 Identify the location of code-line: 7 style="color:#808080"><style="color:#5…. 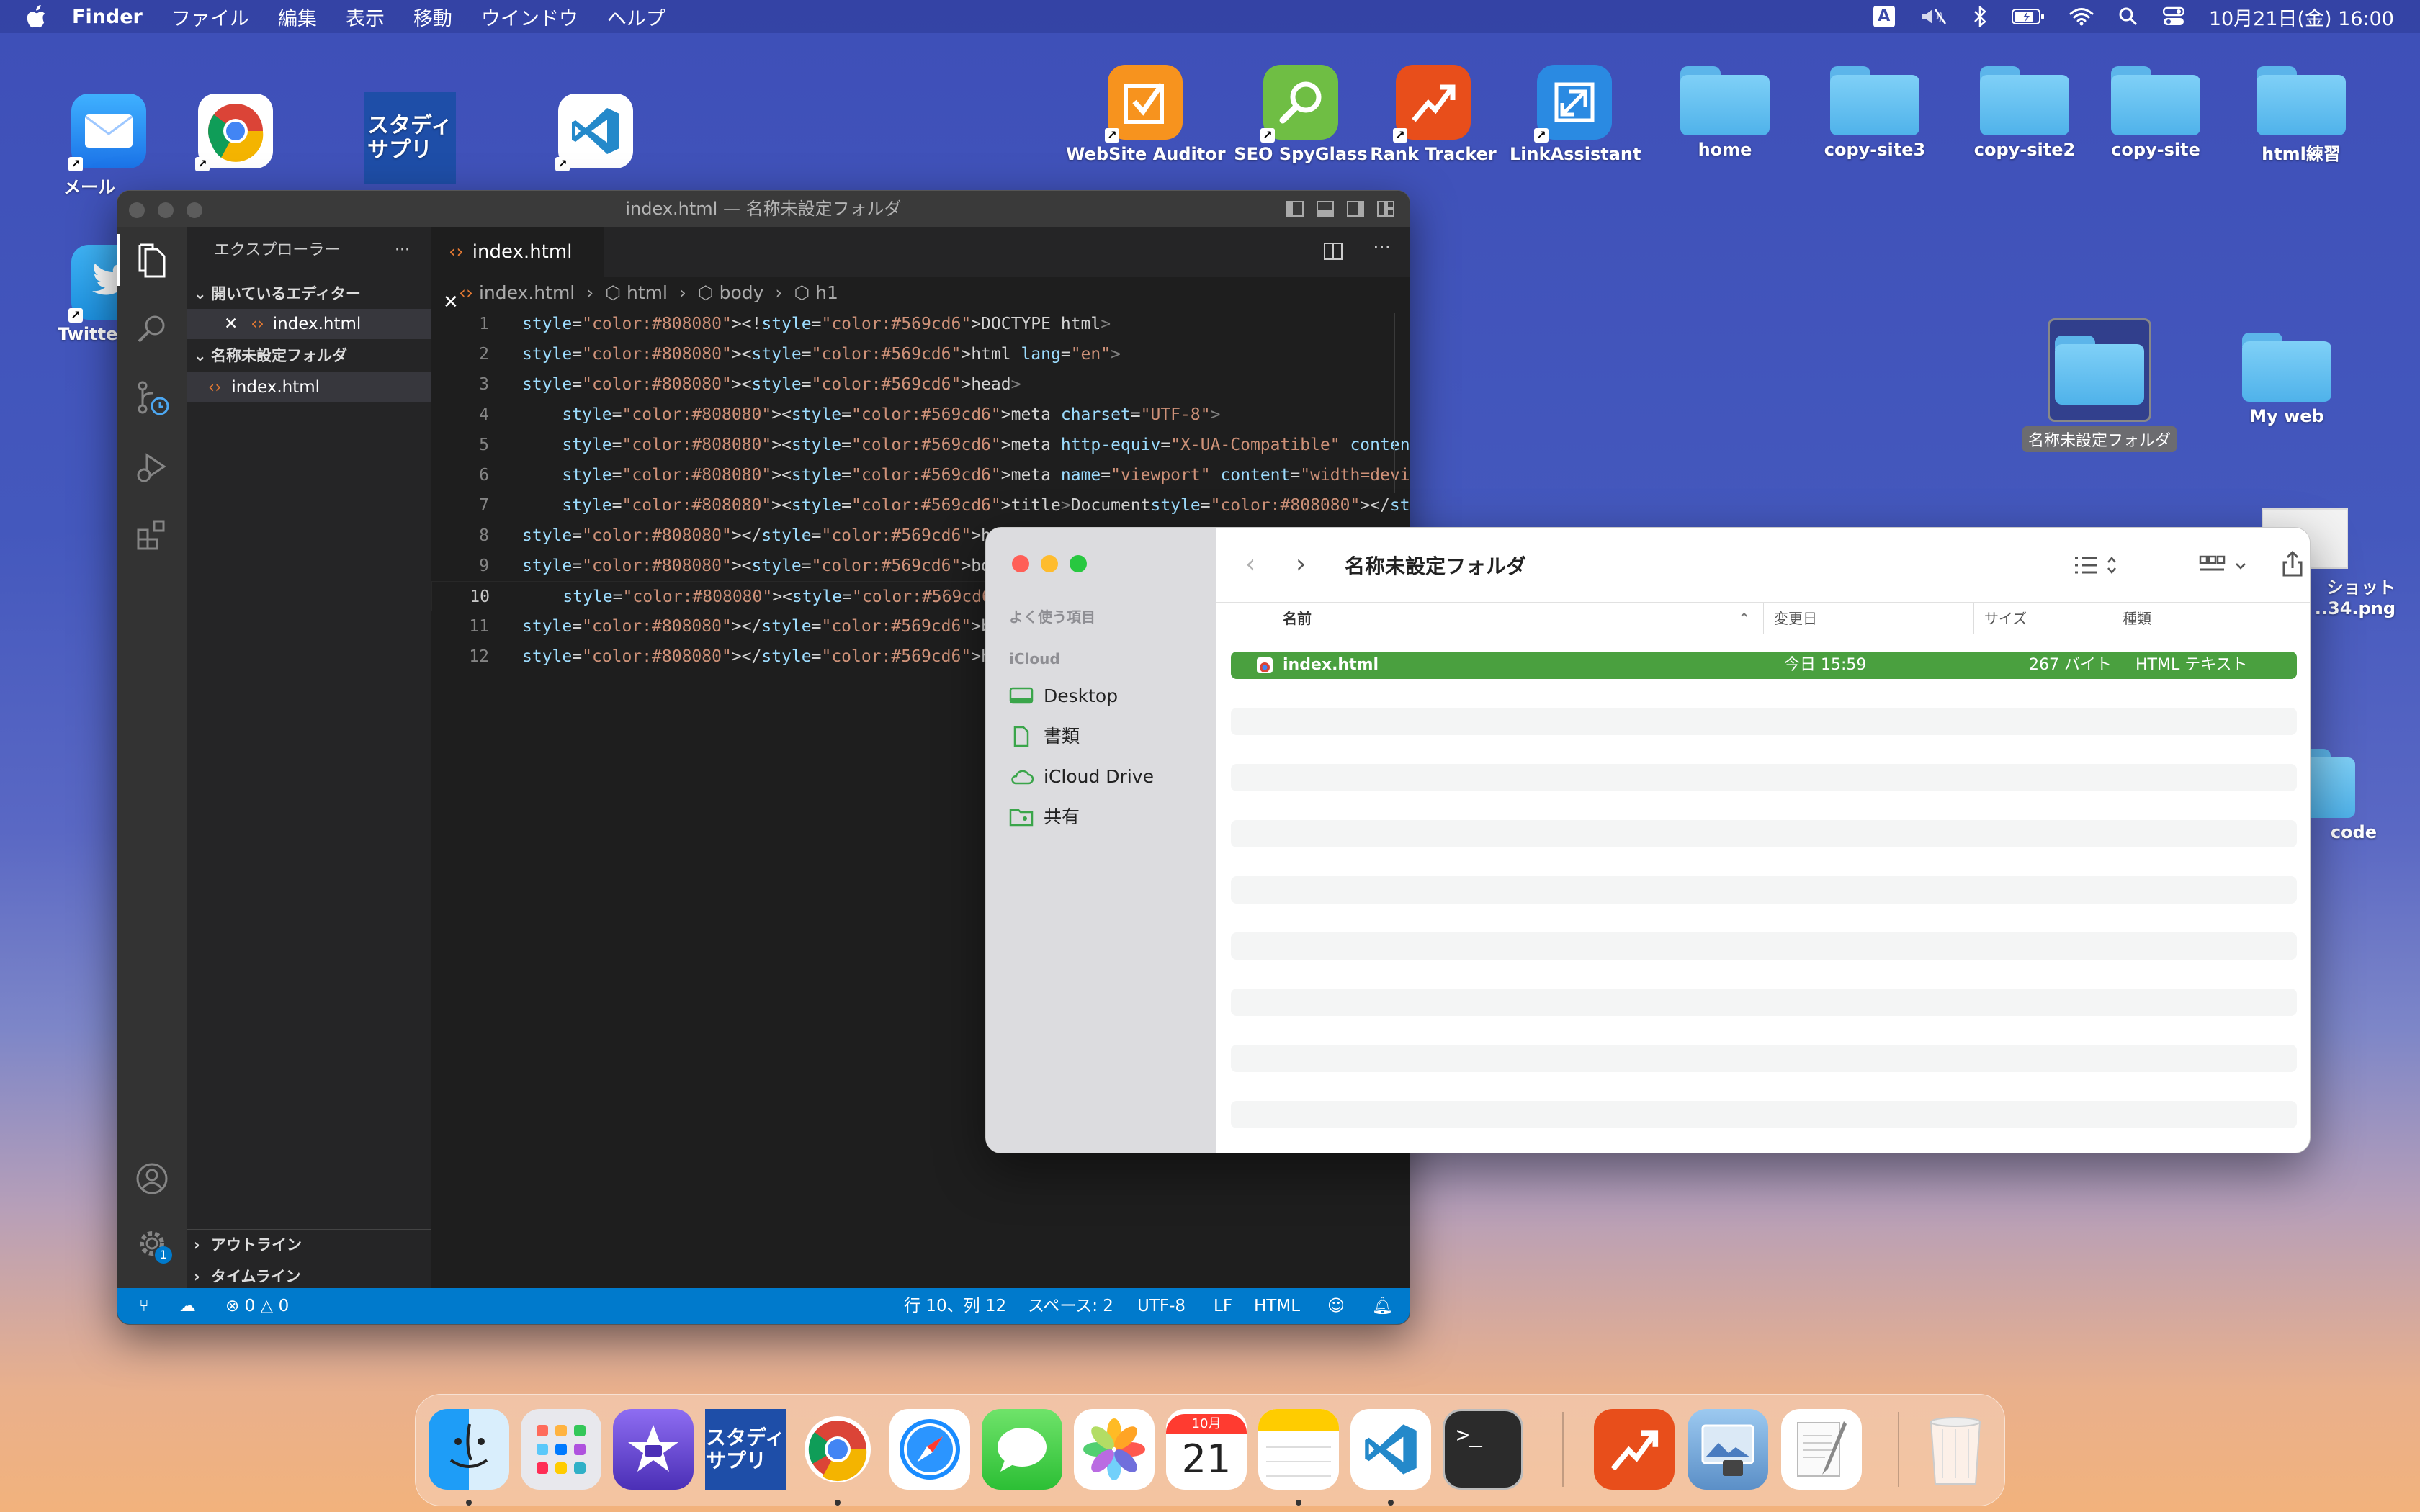
(920, 505).